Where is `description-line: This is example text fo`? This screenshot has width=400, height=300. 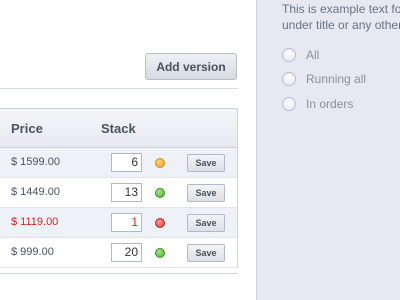 description-line: This is example text fo is located at coordinates (341, 9).